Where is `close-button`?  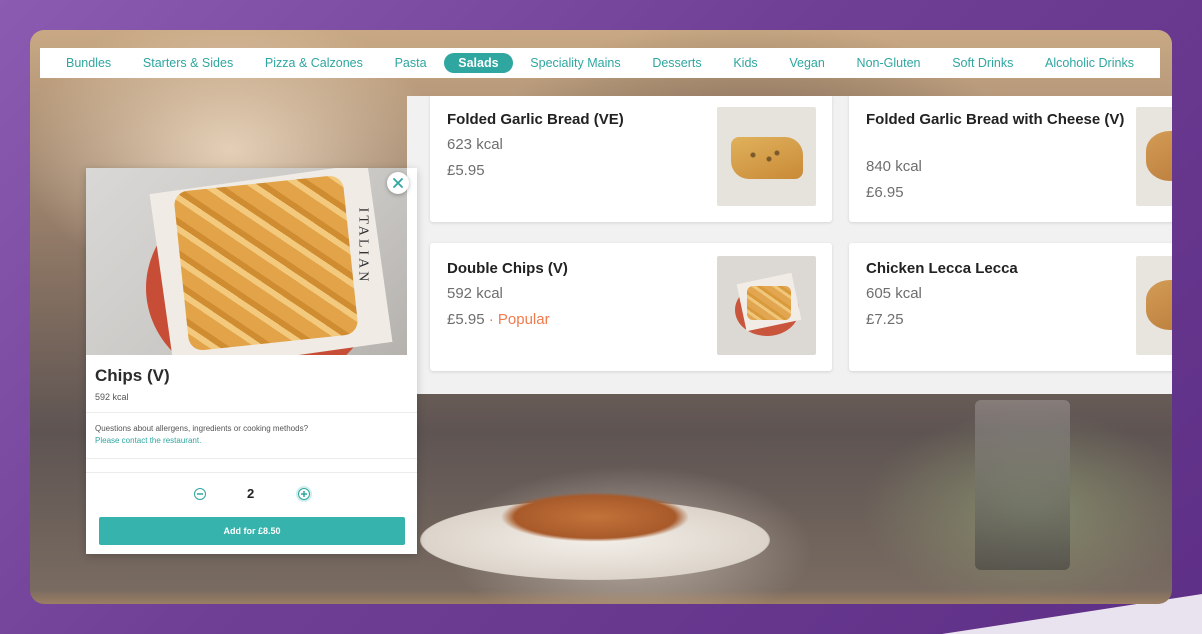
close-button is located at coordinates (398, 183).